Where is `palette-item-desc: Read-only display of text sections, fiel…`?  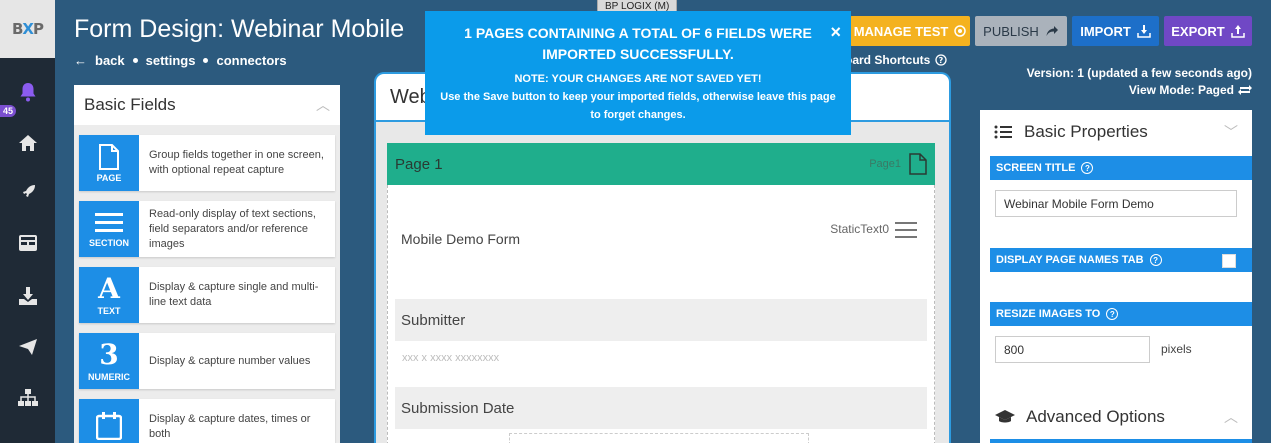
palette-item-desc: Read-only display of text sections, fiel… is located at coordinates (232, 228).